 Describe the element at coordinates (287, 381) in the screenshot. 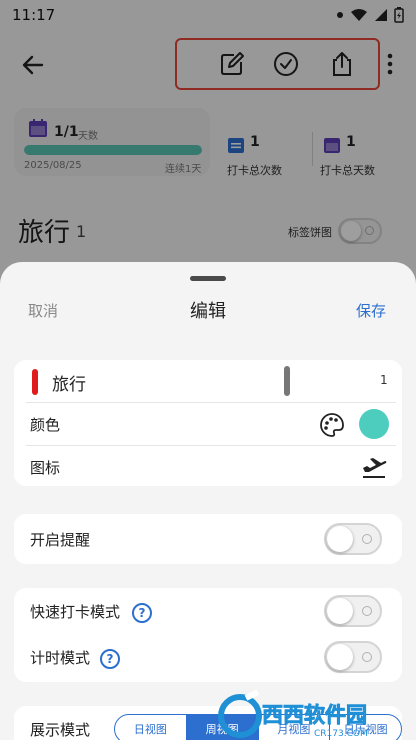

I see `input-scroll-handle` at that location.